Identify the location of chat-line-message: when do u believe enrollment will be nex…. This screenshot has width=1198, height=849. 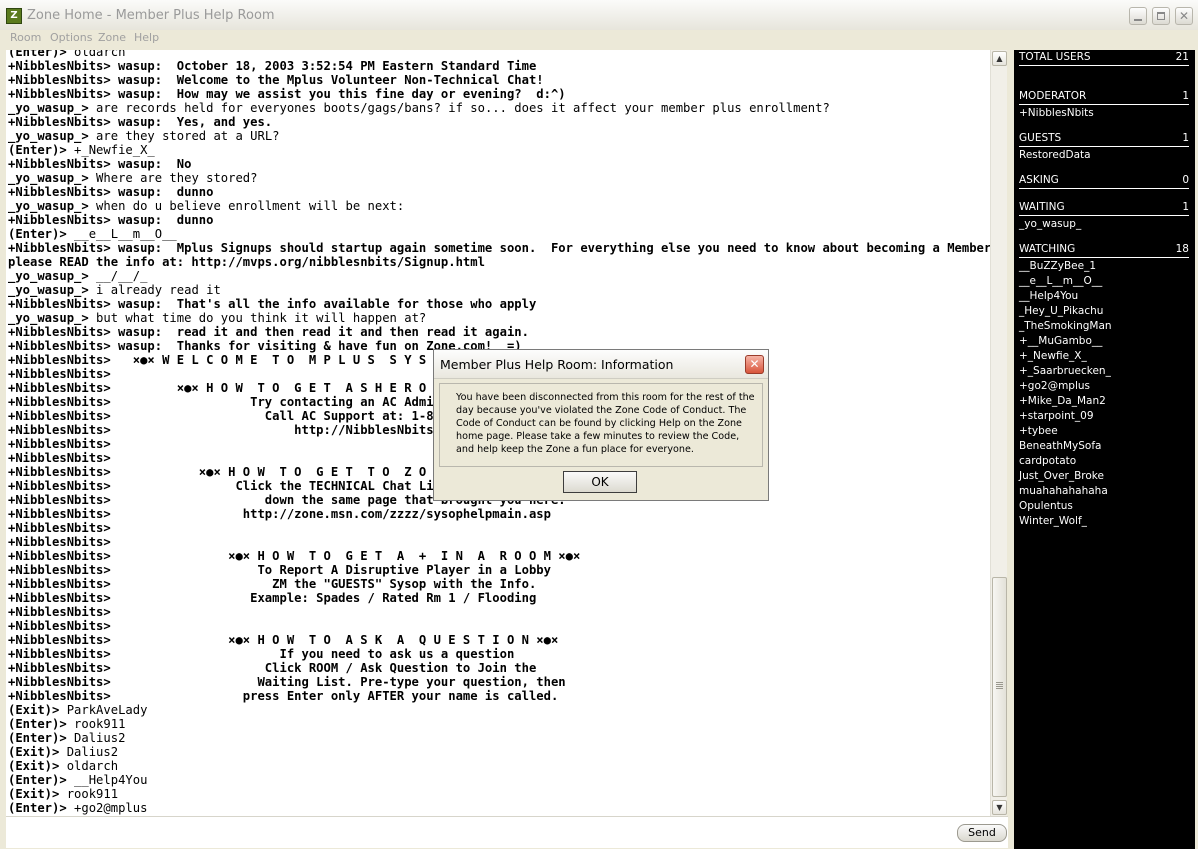
(246, 206).